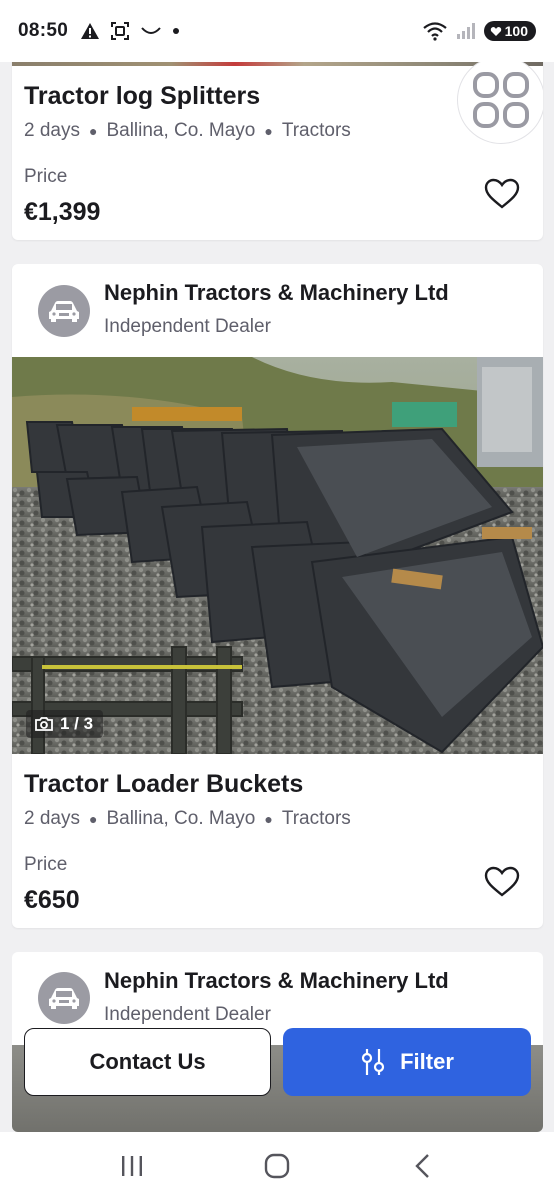  I want to click on grid-view-button, so click(500, 100).